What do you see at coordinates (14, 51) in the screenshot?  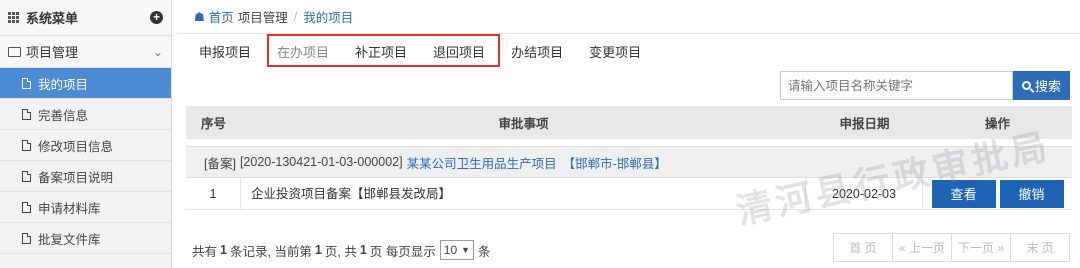 I see `folder-icon` at bounding box center [14, 51].